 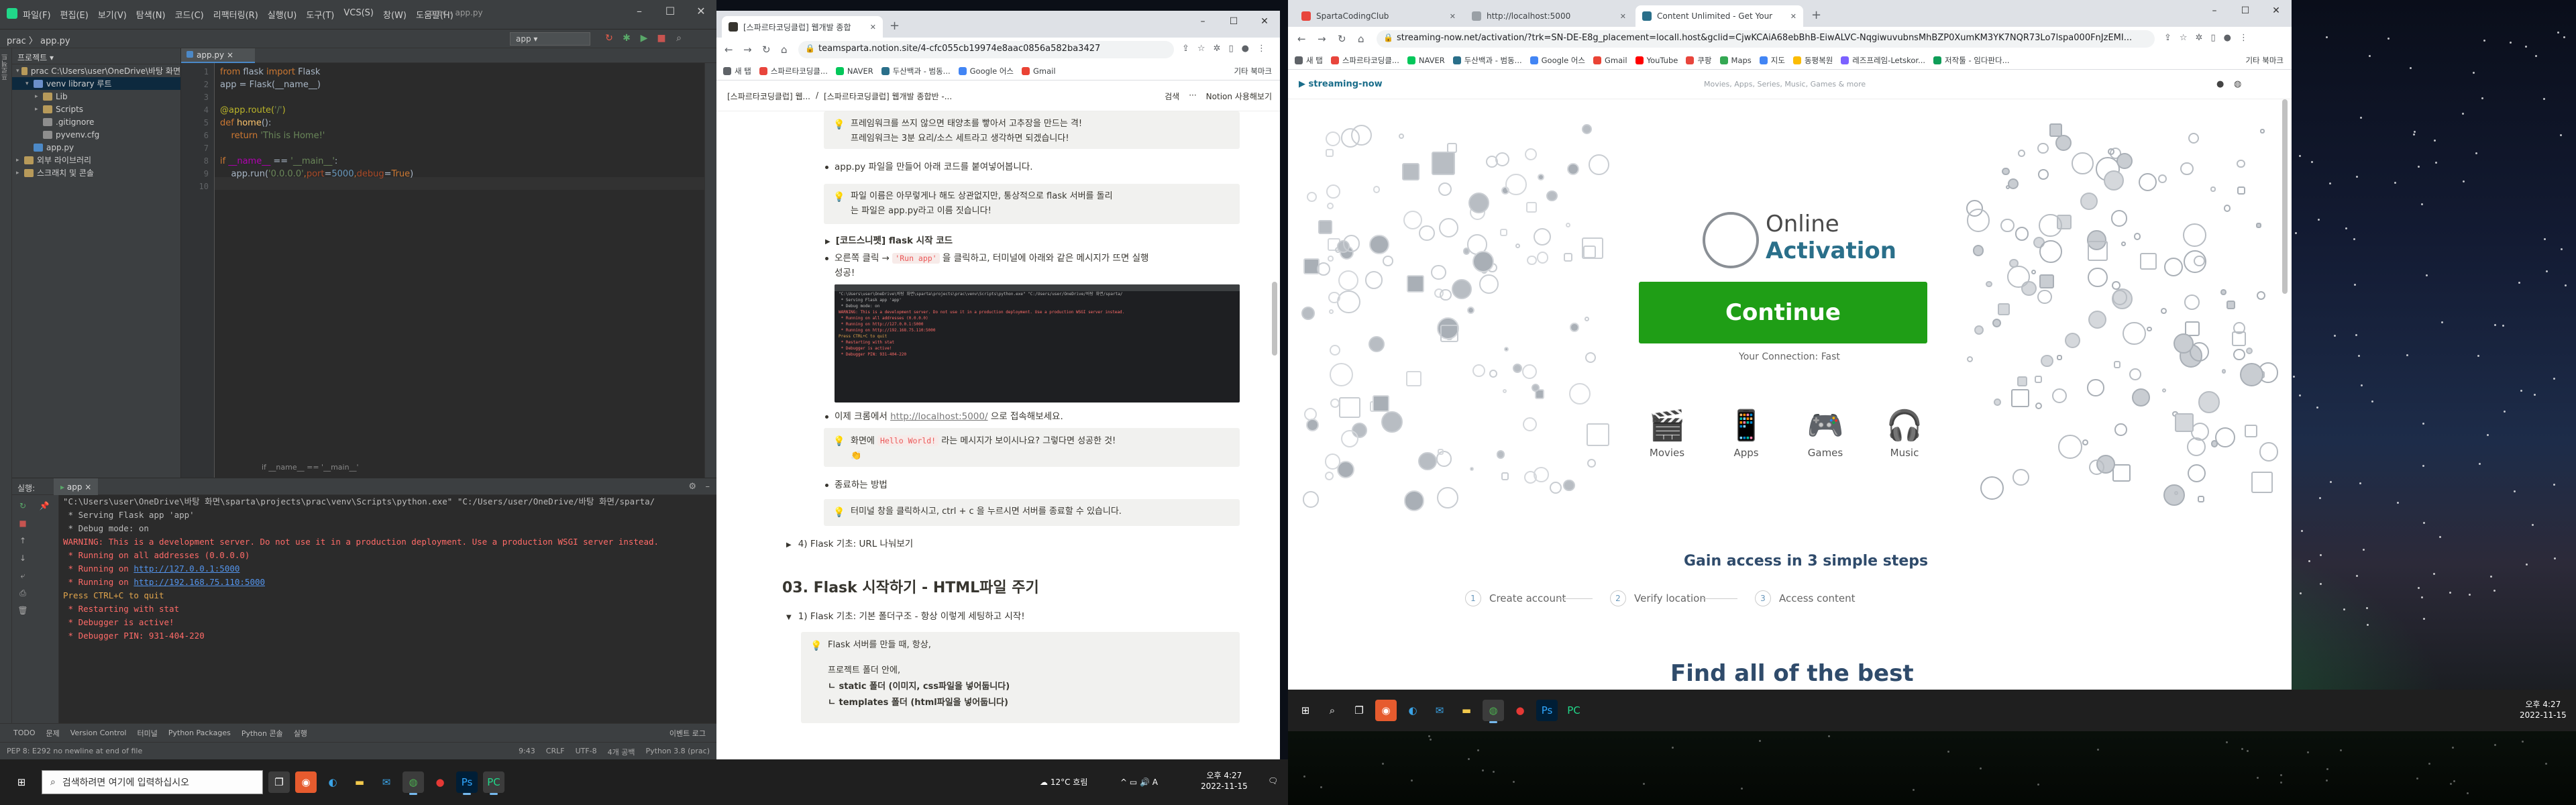 What do you see at coordinates (1139, 782) in the screenshot?
I see `system-tray-icons: ^ ▭ 🔊 A` at bounding box center [1139, 782].